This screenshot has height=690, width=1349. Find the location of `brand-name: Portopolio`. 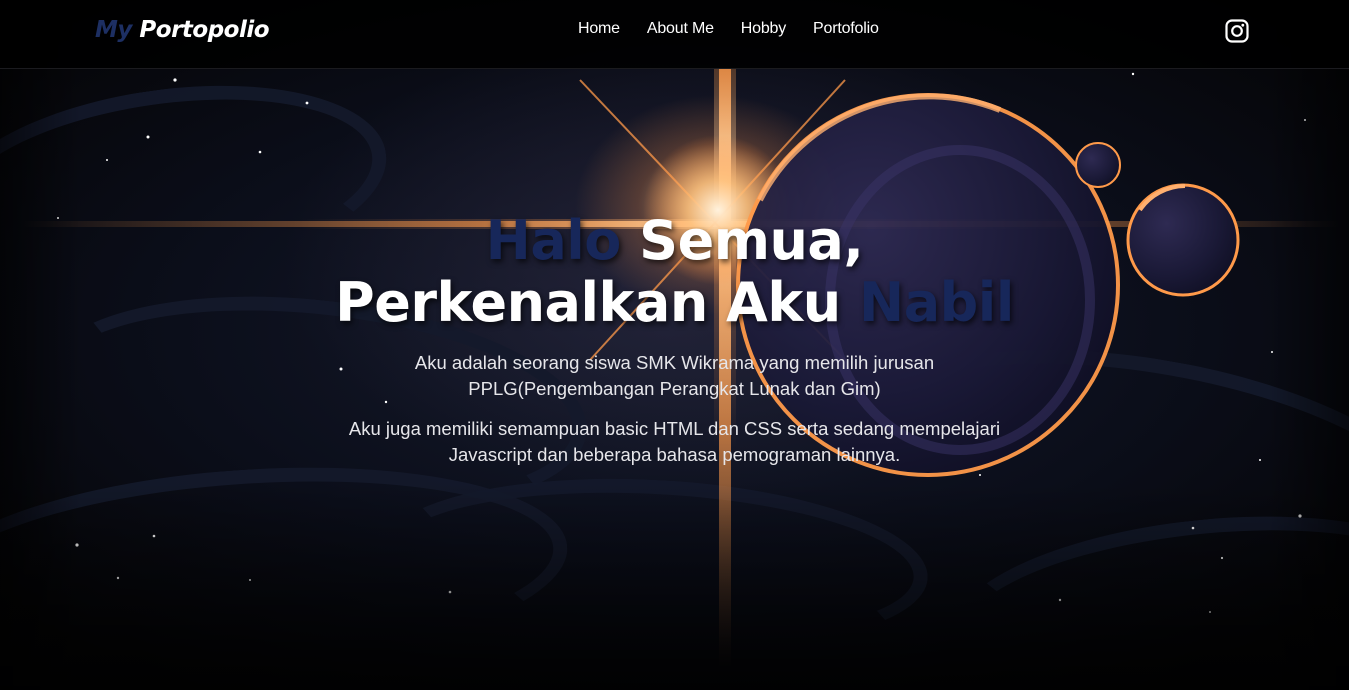

brand-name: Portopolio is located at coordinates (204, 30).